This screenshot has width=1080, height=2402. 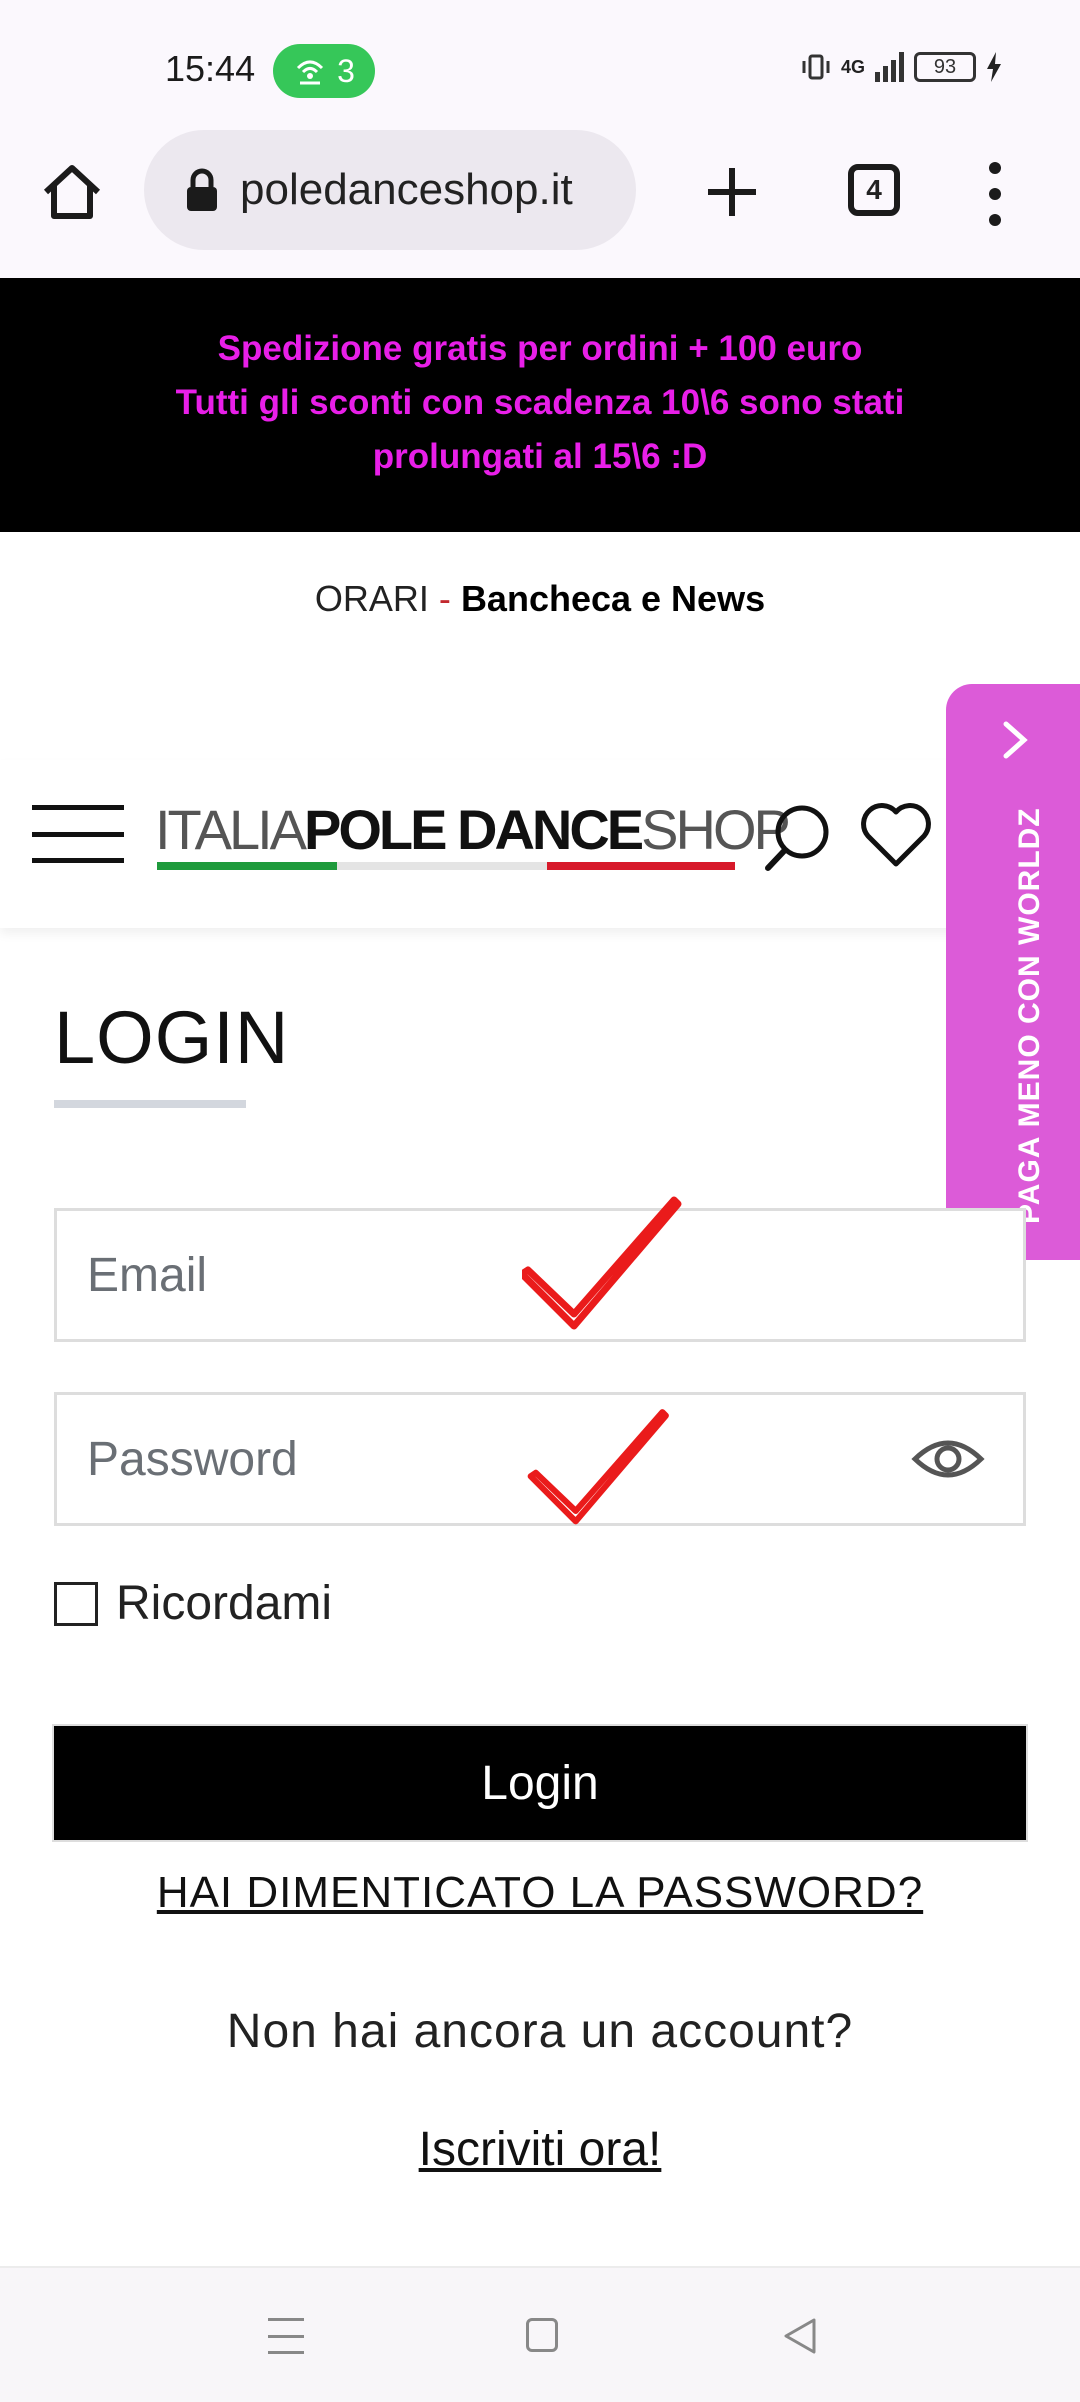 I want to click on address-bar: poledanceshop.it, so click(x=390, y=190).